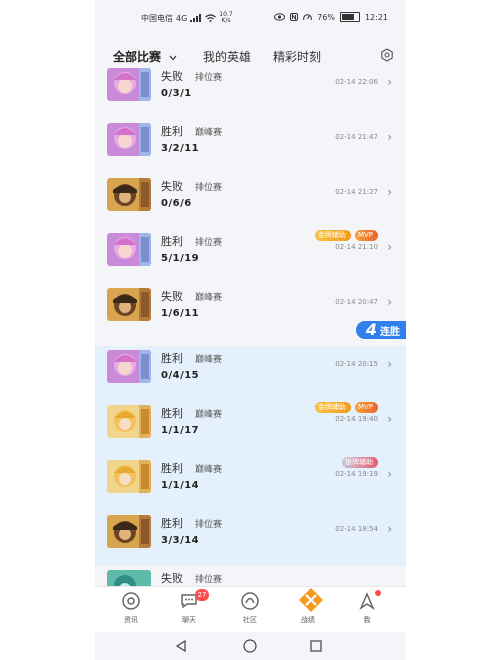 This screenshot has height=660, width=500. I want to click on nav-label: 社区, so click(250, 620).